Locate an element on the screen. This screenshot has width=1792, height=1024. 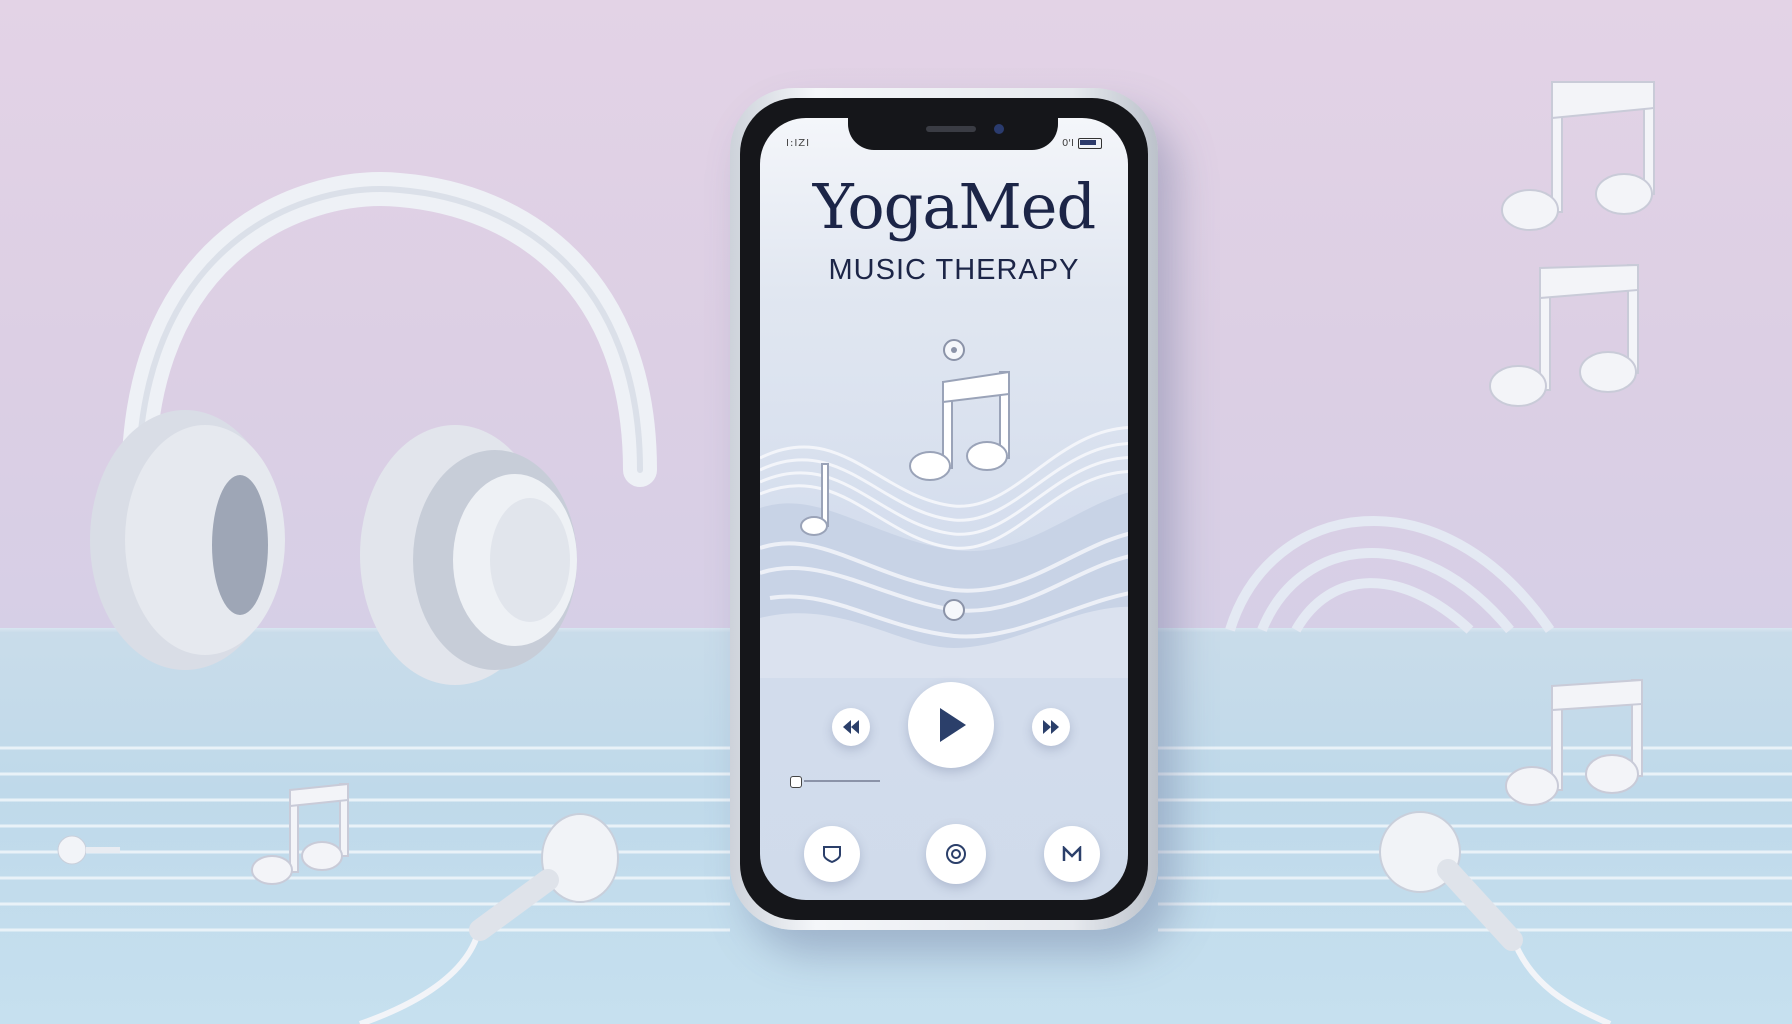
playback-controls is located at coordinates (944, 733).